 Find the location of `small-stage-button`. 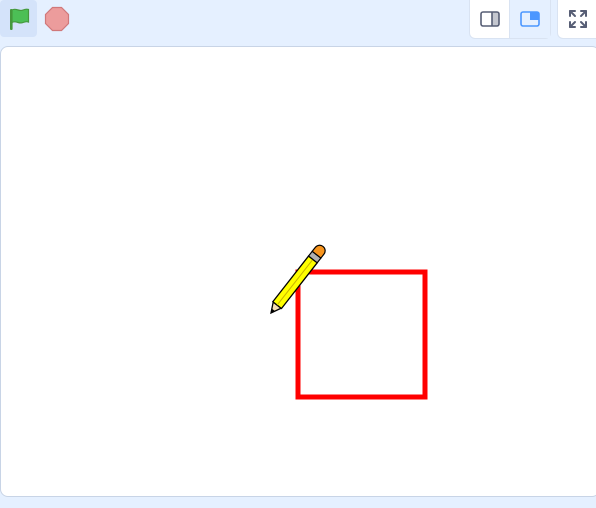

small-stage-button is located at coordinates (490, 19).